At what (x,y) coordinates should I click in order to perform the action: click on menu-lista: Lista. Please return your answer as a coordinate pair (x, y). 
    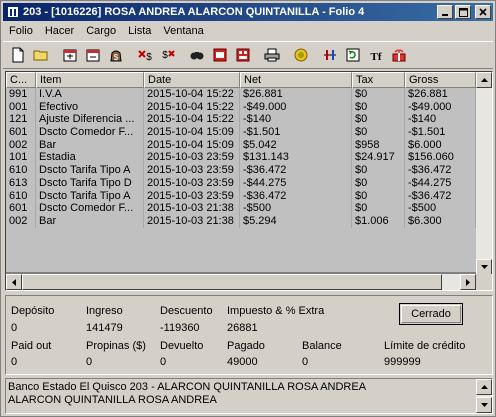
    Looking at the image, I should click on (139, 31).